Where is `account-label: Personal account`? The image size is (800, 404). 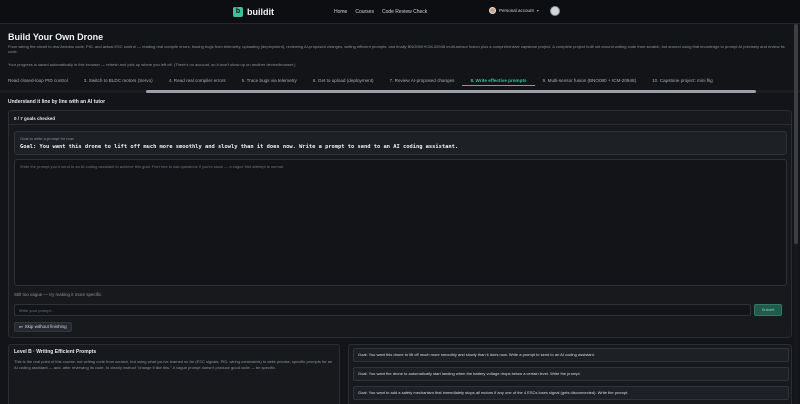
account-label: Personal account is located at coordinates (516, 10).